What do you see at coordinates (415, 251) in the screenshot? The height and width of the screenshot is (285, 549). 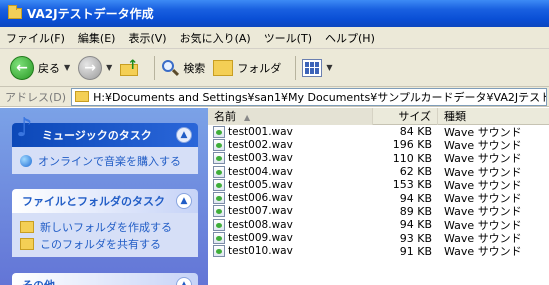 I see `file-size: 91 KB` at bounding box center [415, 251].